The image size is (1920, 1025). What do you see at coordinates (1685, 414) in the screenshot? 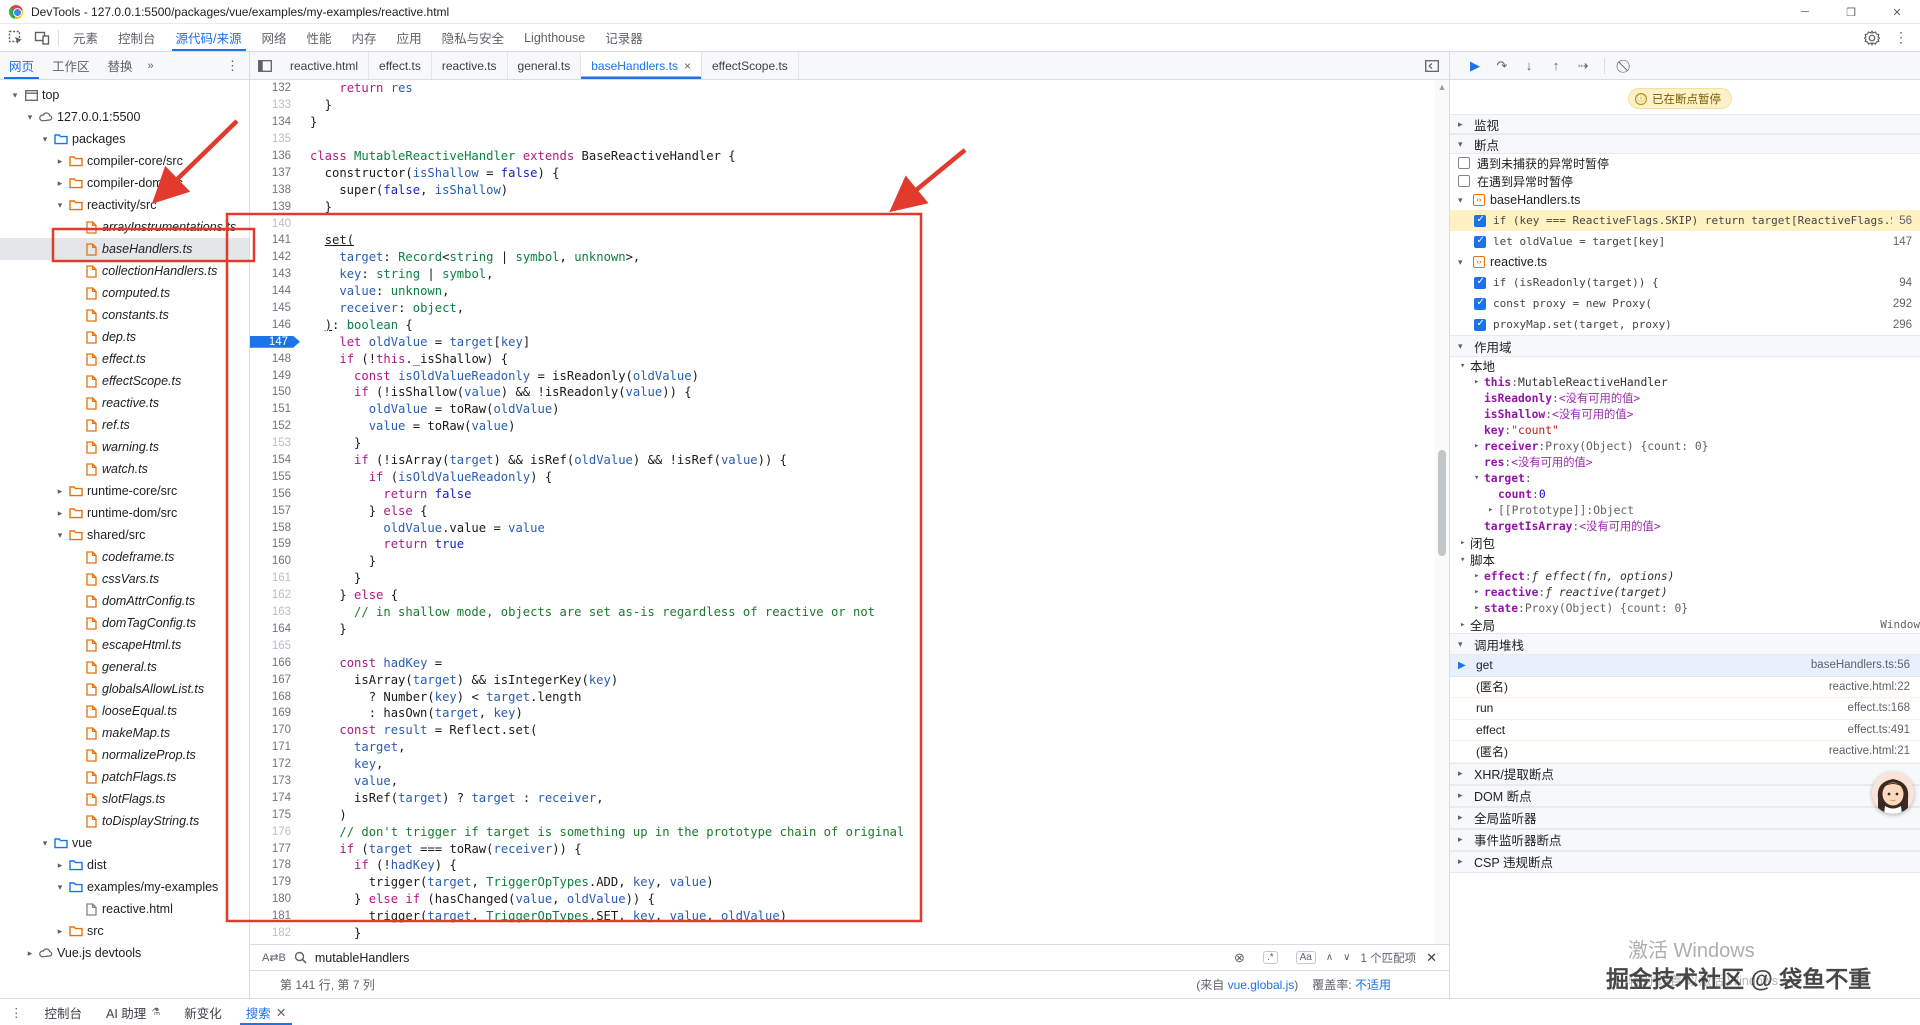
I see `scope-entry: isShallow: <没有可用的值>` at bounding box center [1685, 414].